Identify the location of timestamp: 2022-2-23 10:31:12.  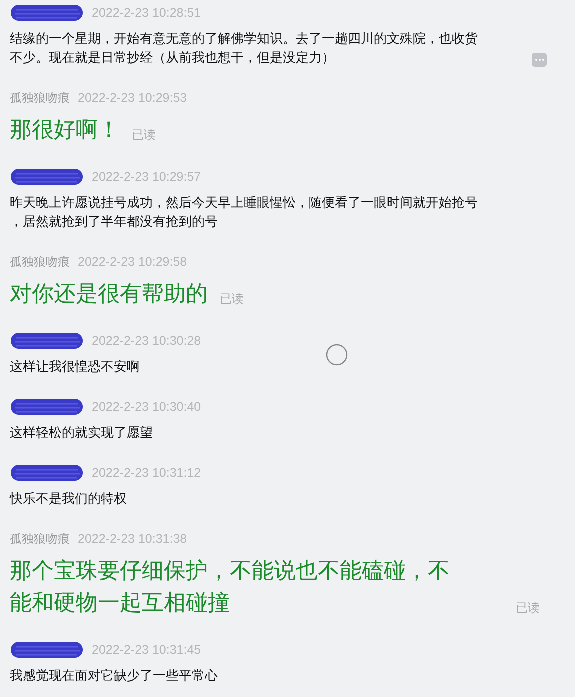
(147, 473).